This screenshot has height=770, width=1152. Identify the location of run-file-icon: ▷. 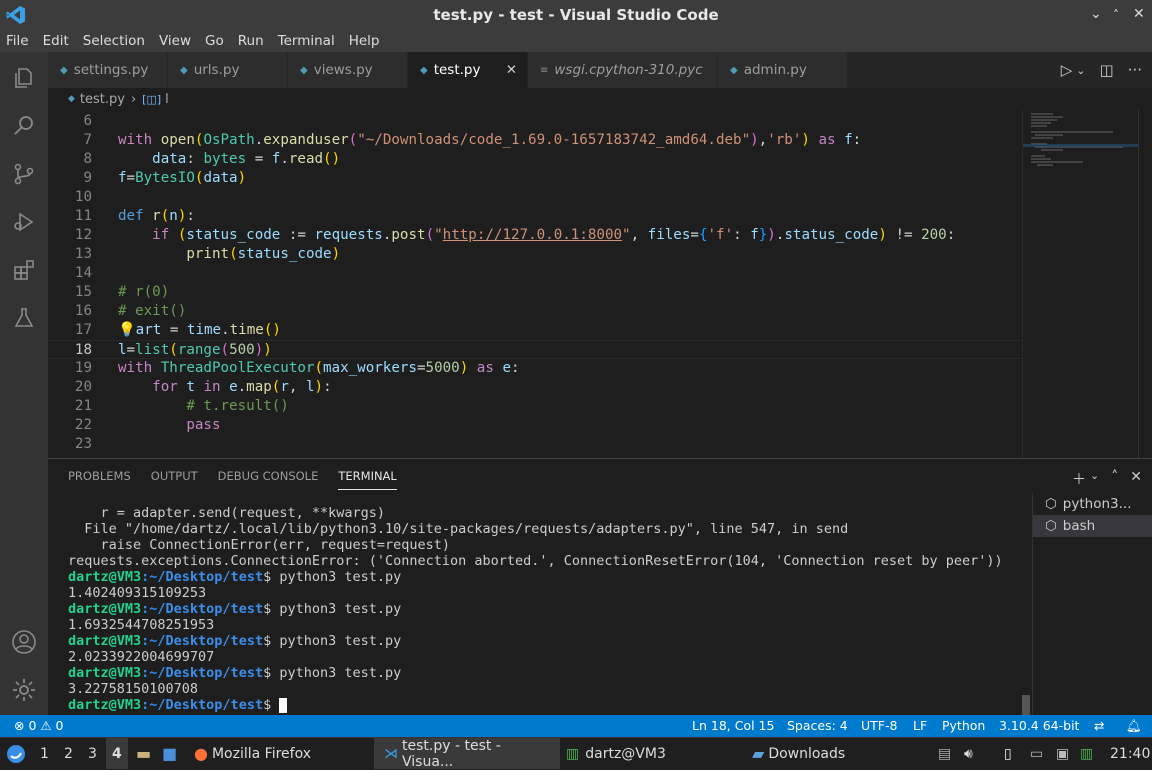
(1067, 70).